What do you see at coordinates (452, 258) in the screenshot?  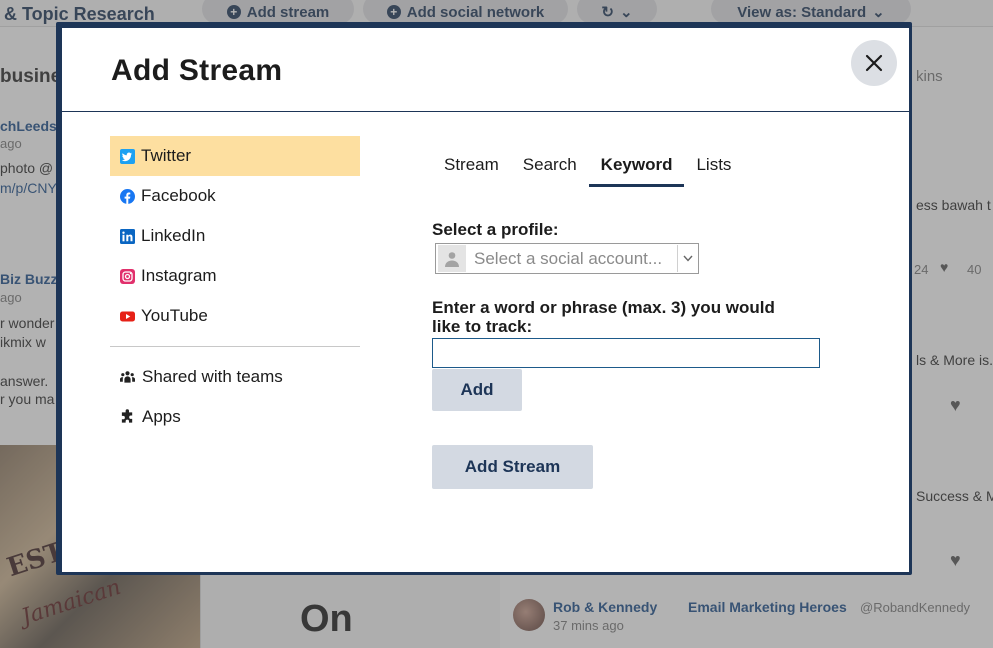 I see `user-icon` at bounding box center [452, 258].